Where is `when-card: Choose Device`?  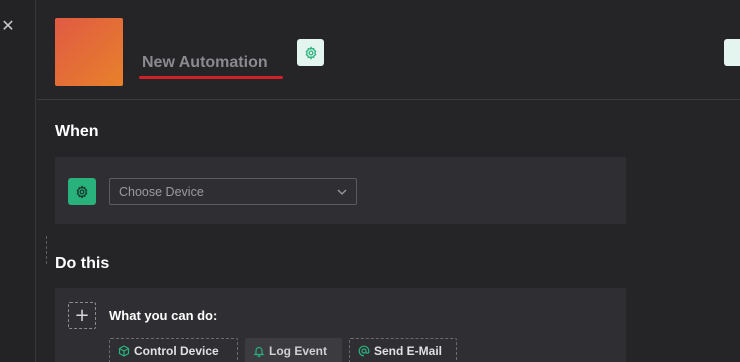
when-card: Choose Device is located at coordinates (340, 190).